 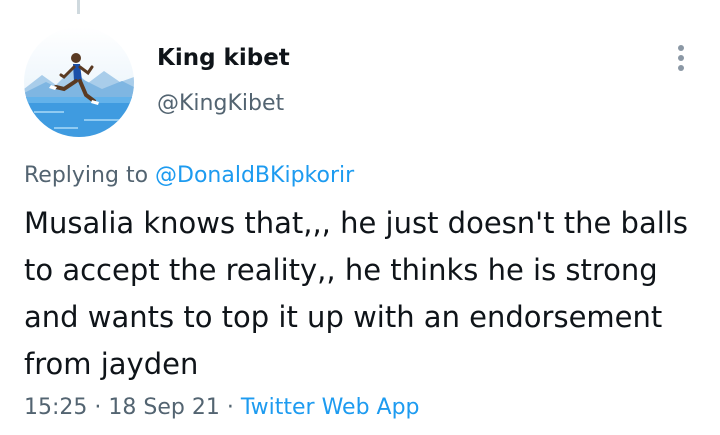 What do you see at coordinates (223, 58) in the screenshot?
I see `author-display-name: King kibet` at bounding box center [223, 58].